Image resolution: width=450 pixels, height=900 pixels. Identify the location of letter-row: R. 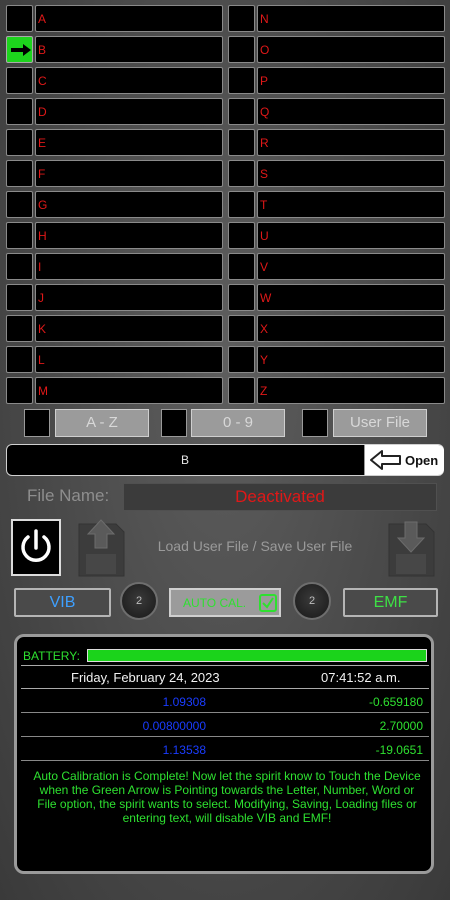
(336, 142).